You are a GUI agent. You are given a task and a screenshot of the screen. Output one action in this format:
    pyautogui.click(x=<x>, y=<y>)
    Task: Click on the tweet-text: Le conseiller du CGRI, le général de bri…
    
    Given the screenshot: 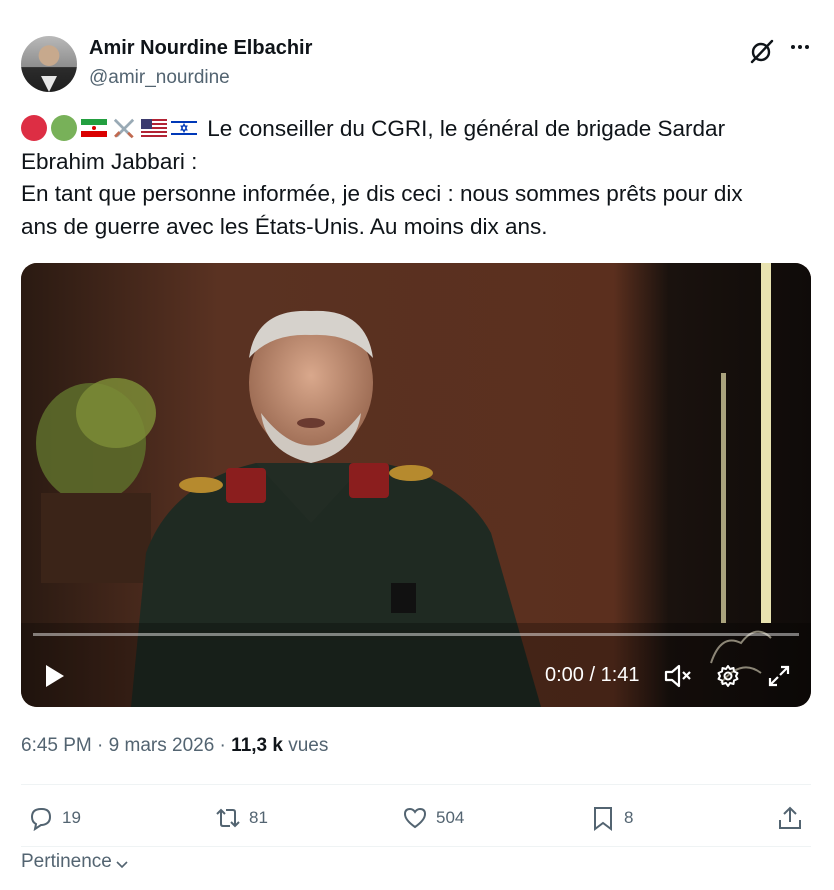 What is the action you would take?
    pyautogui.click(x=421, y=178)
    